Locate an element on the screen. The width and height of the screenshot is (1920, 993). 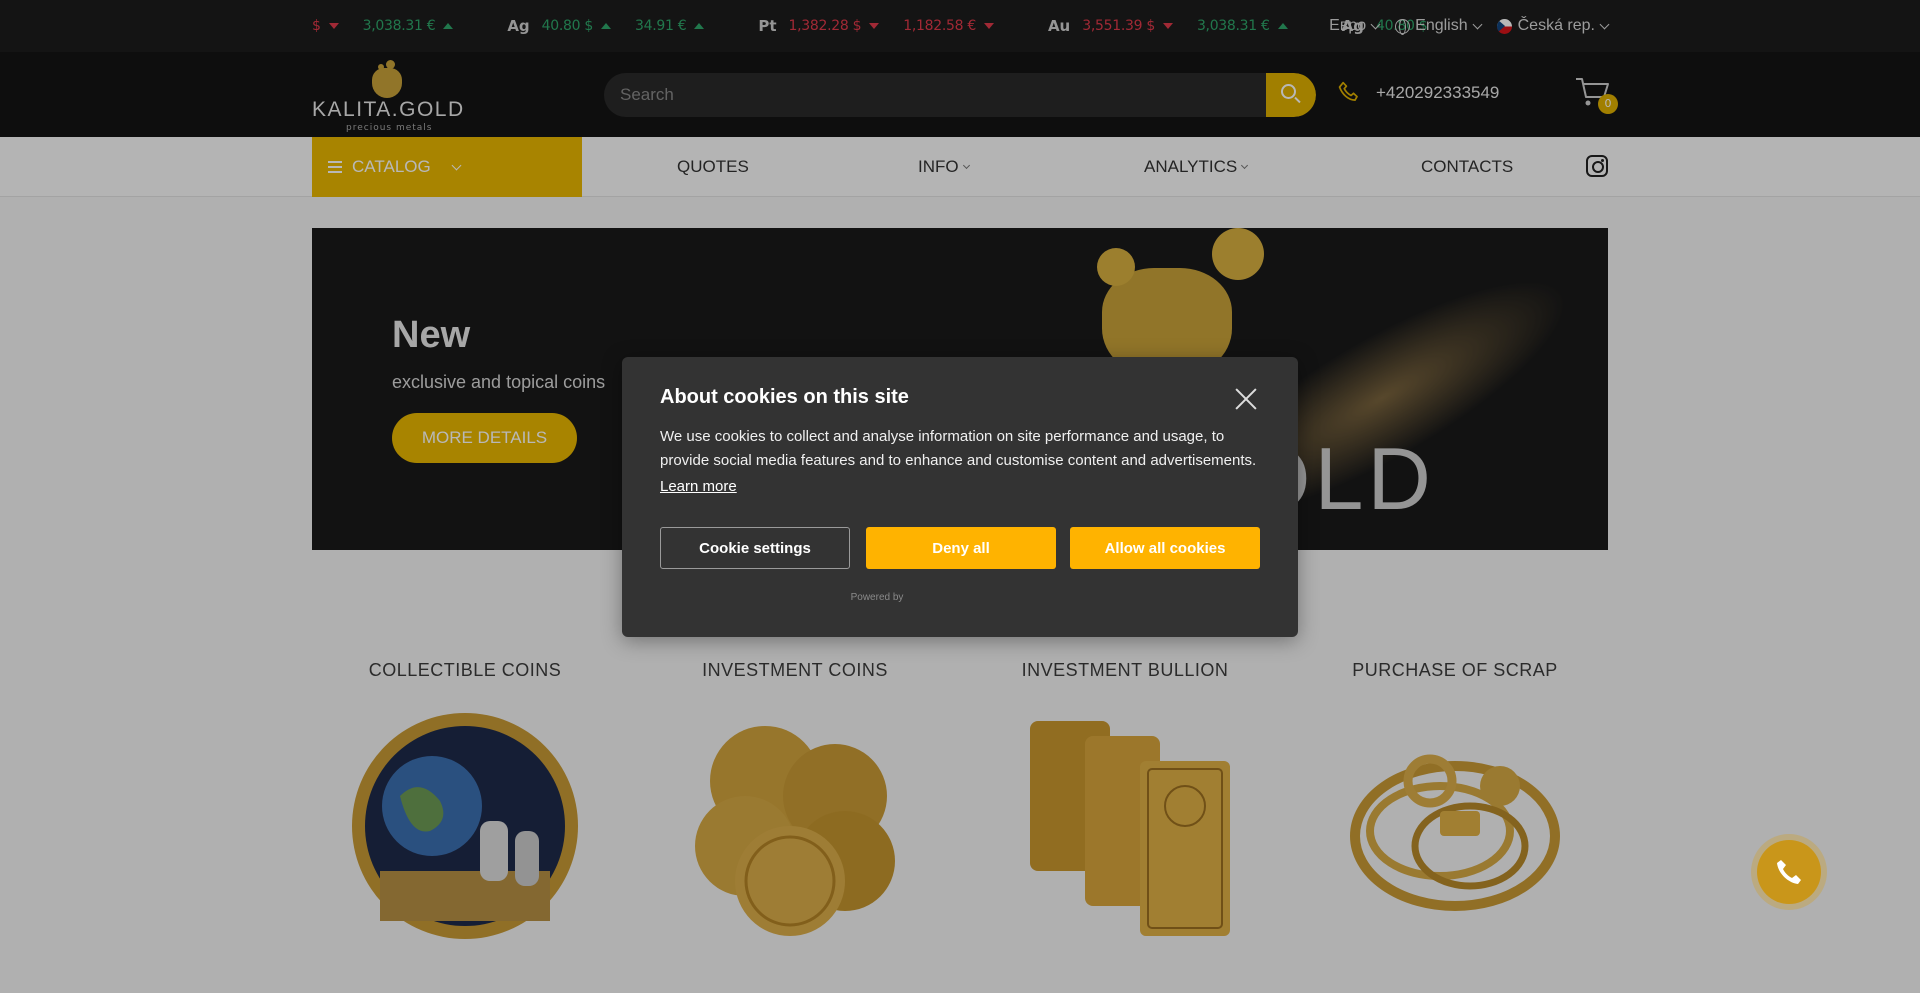
learn-more-link: Learn more is located at coordinates (698, 486).